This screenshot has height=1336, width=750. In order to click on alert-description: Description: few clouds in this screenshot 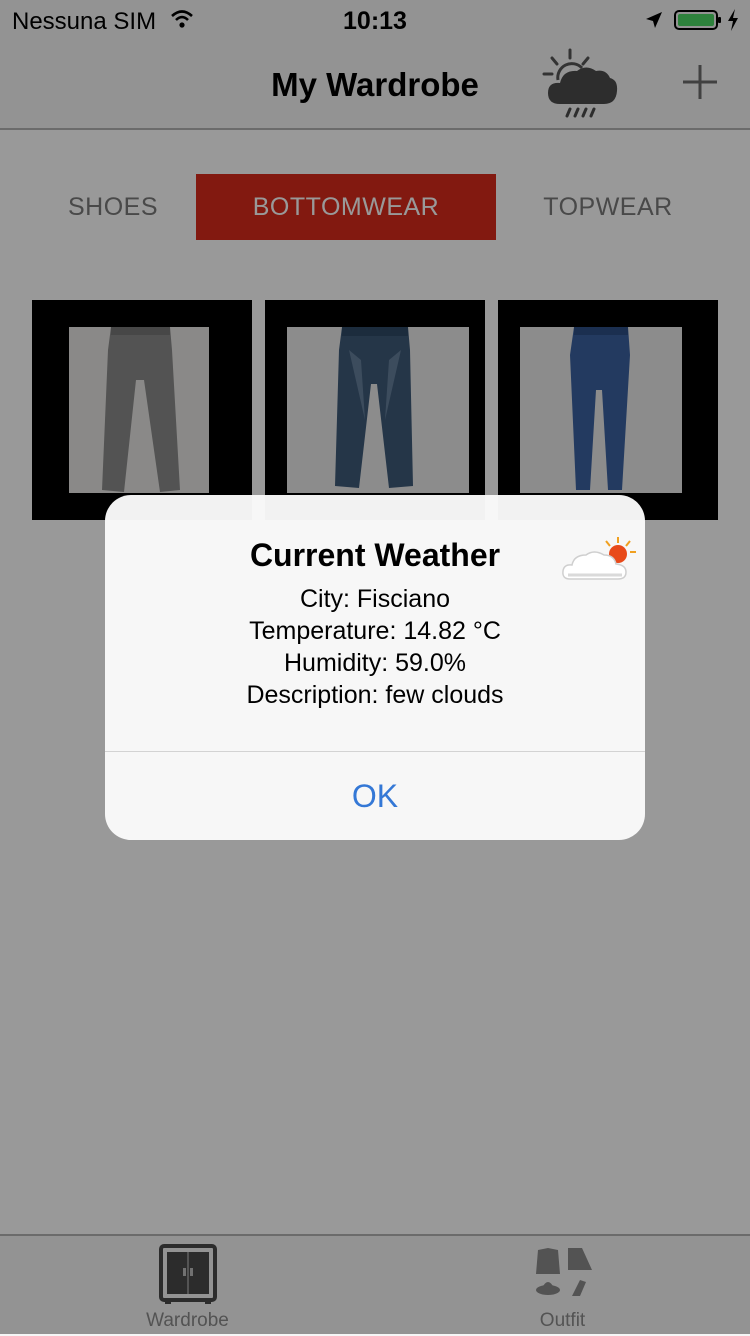, I will do `click(375, 695)`.